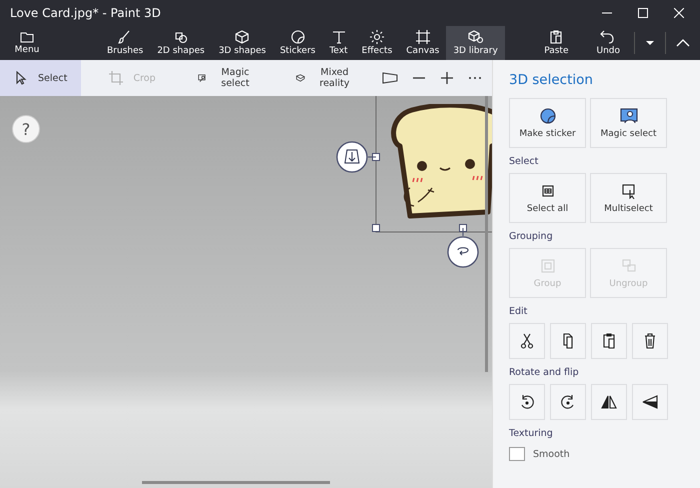 Image resolution: width=700 pixels, height=488 pixels. I want to click on ribbon-action: Paste, so click(556, 43).